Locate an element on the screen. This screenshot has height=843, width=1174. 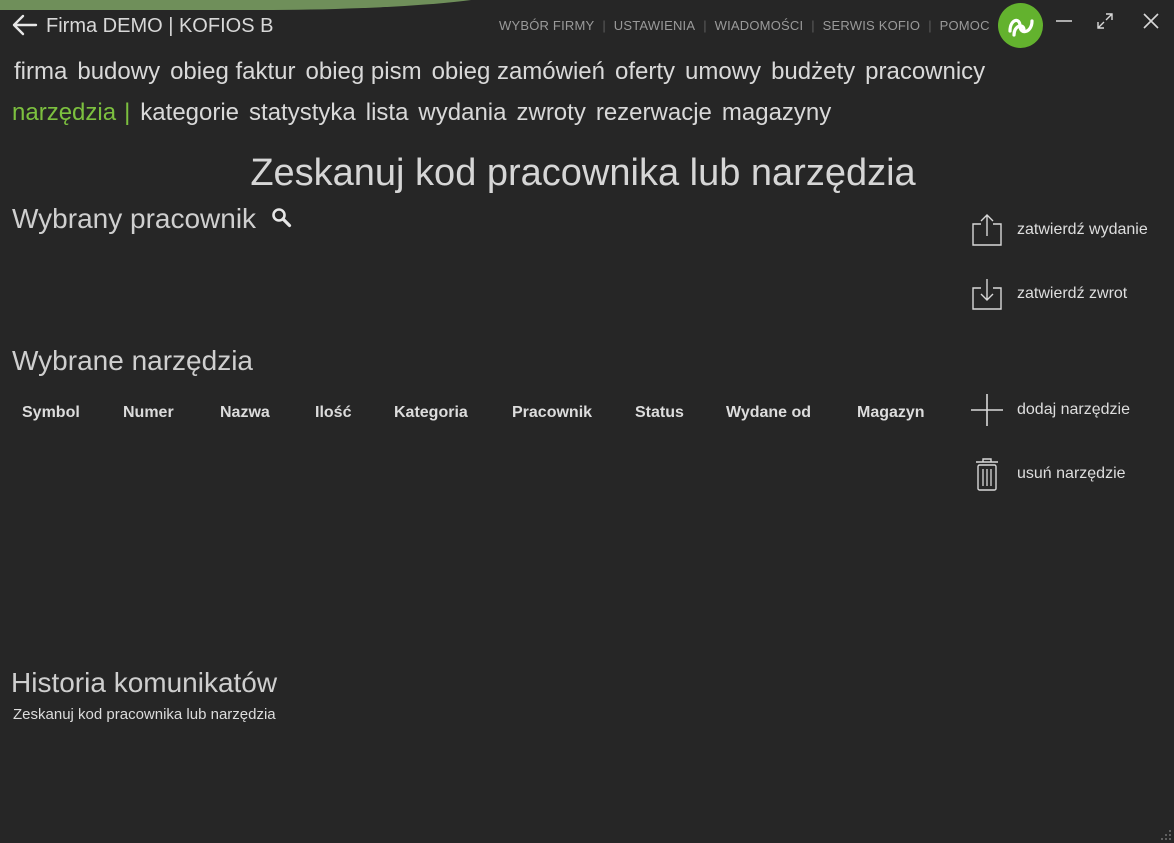
upload-icon is located at coordinates (987, 230).